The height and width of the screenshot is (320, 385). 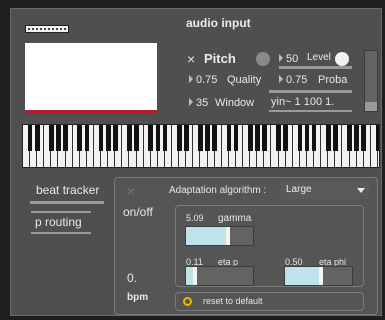 What do you see at coordinates (191, 59) in the screenshot?
I see `pitch-close-icon: ×` at bounding box center [191, 59].